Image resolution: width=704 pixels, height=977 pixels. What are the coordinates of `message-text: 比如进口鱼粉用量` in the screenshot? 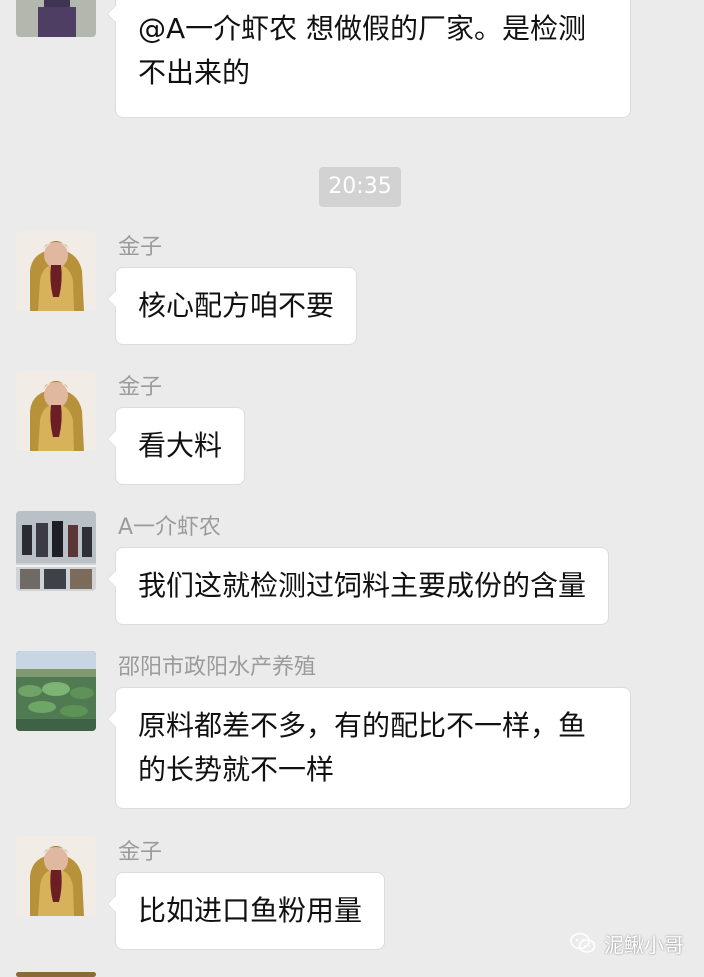 It's located at (250, 910).